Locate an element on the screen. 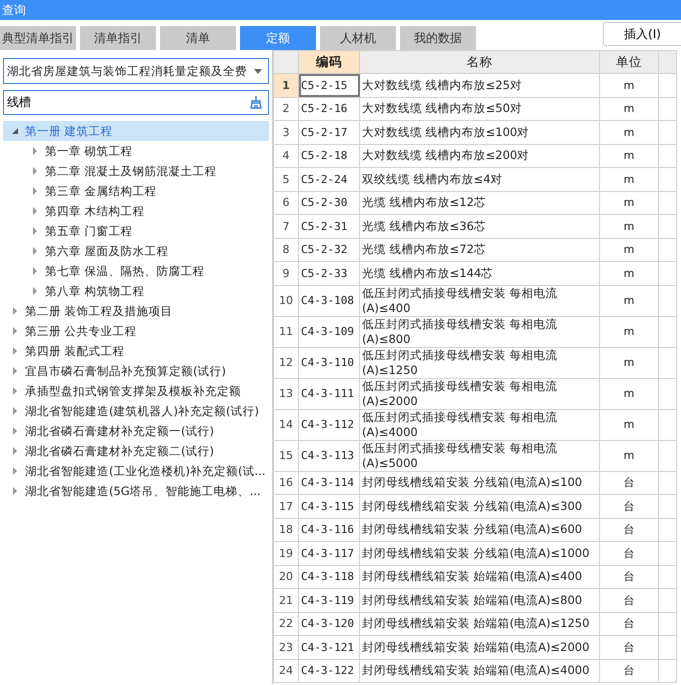  tree-item: 第六章 屋面及防水工程 is located at coordinates (136, 251).